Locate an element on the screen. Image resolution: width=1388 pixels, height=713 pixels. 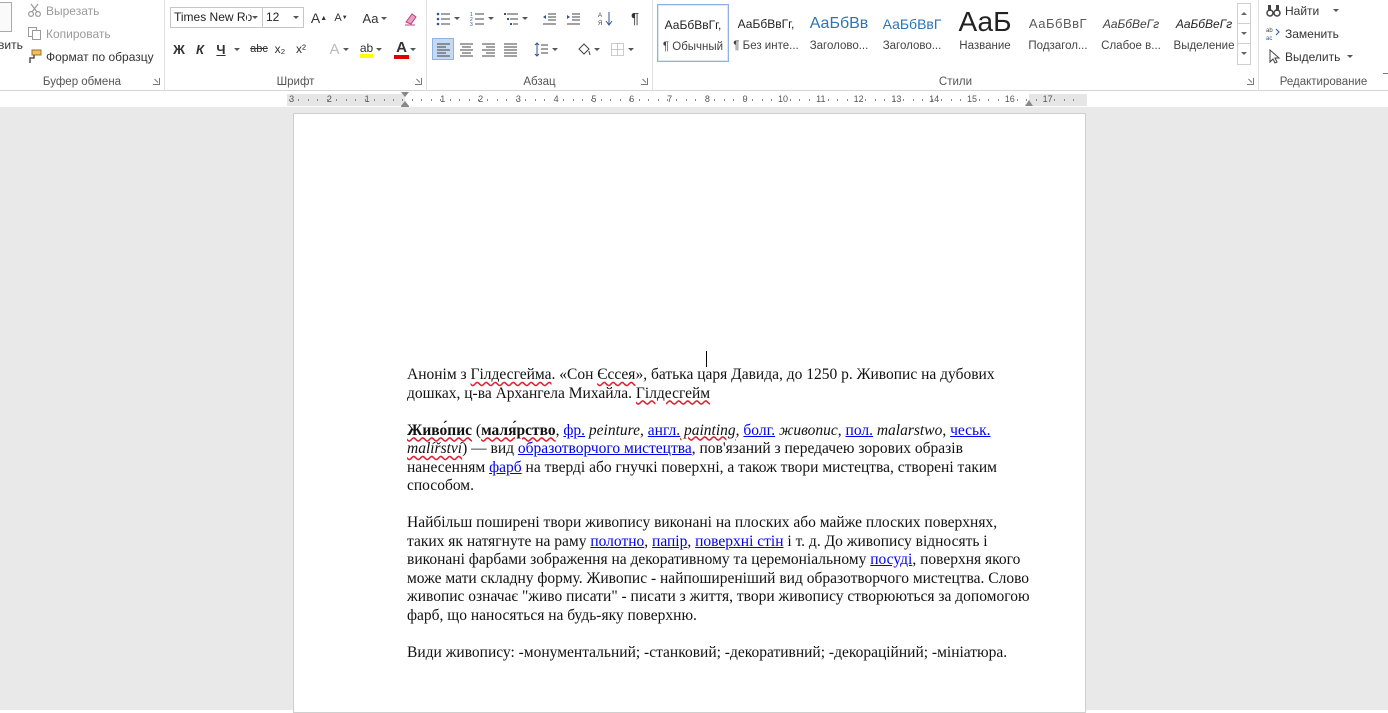
gallery-more-icon is located at coordinates (1244, 54).